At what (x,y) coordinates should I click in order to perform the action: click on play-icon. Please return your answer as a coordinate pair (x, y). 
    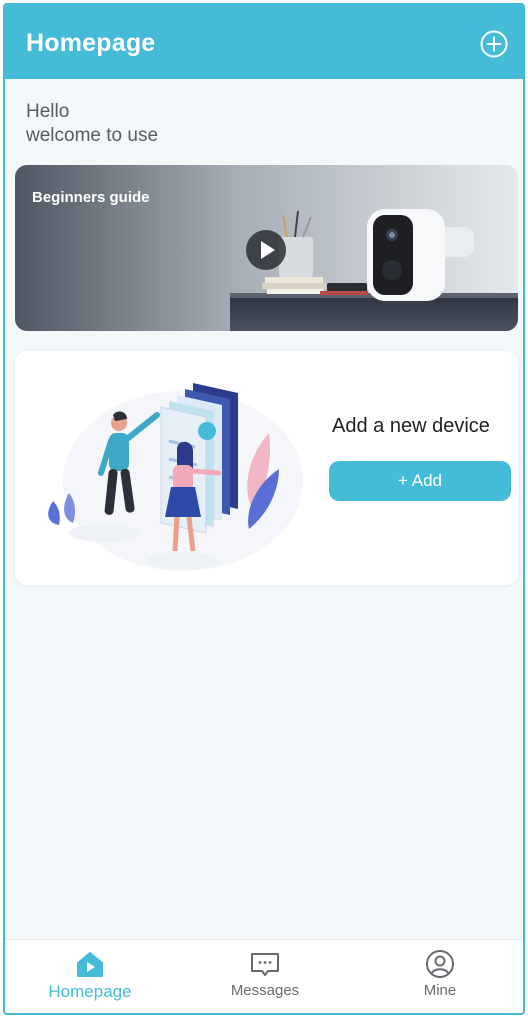
    Looking at the image, I should click on (266, 250).